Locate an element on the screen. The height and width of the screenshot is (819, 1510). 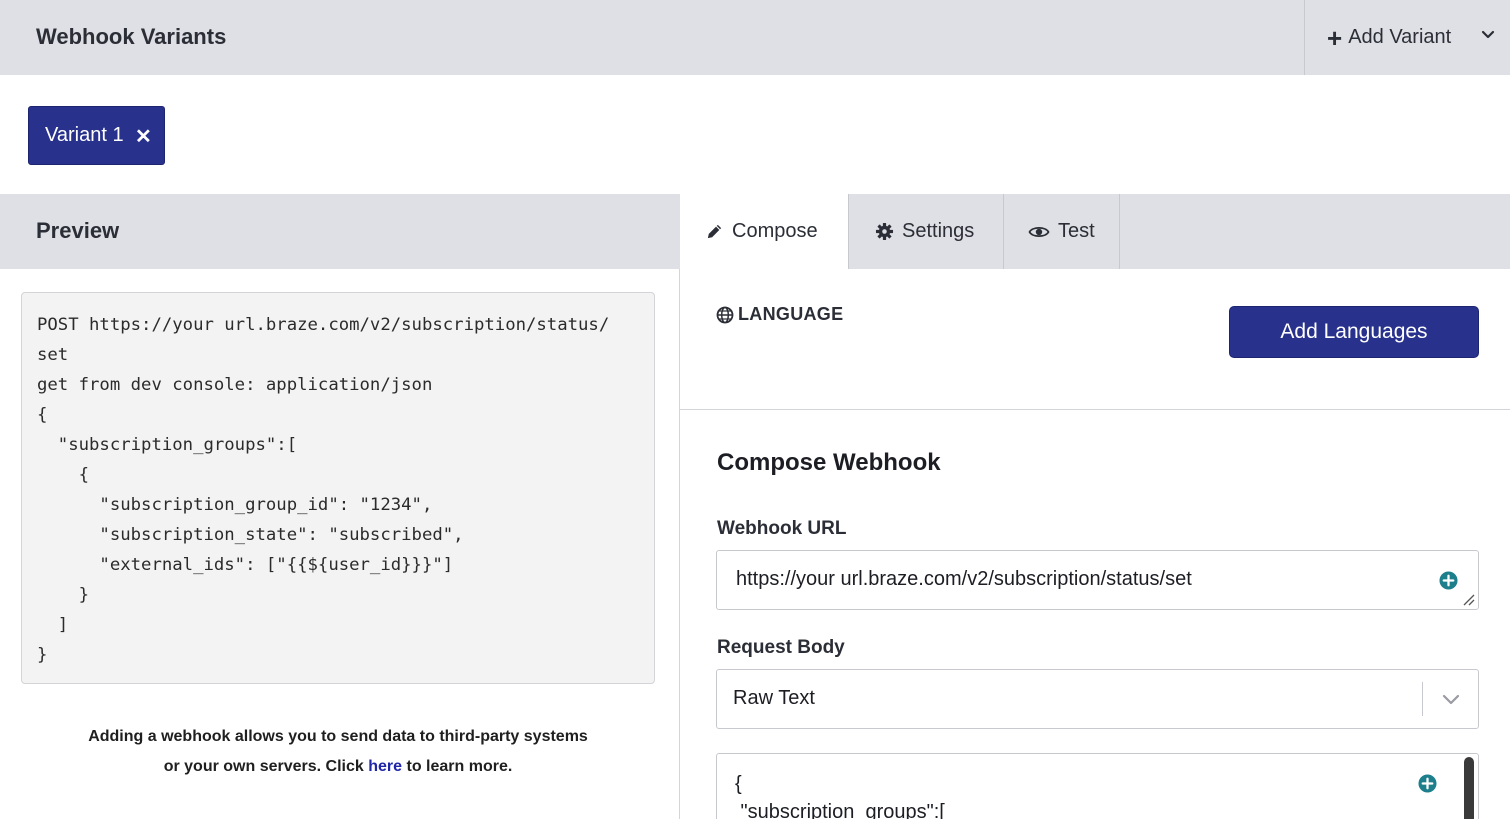
request-body-label: Request Body is located at coordinates (781, 647).